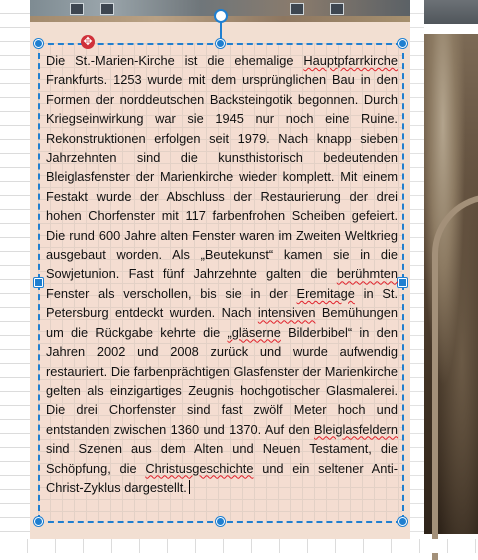  I want to click on resize-handle-right, so click(402, 282).